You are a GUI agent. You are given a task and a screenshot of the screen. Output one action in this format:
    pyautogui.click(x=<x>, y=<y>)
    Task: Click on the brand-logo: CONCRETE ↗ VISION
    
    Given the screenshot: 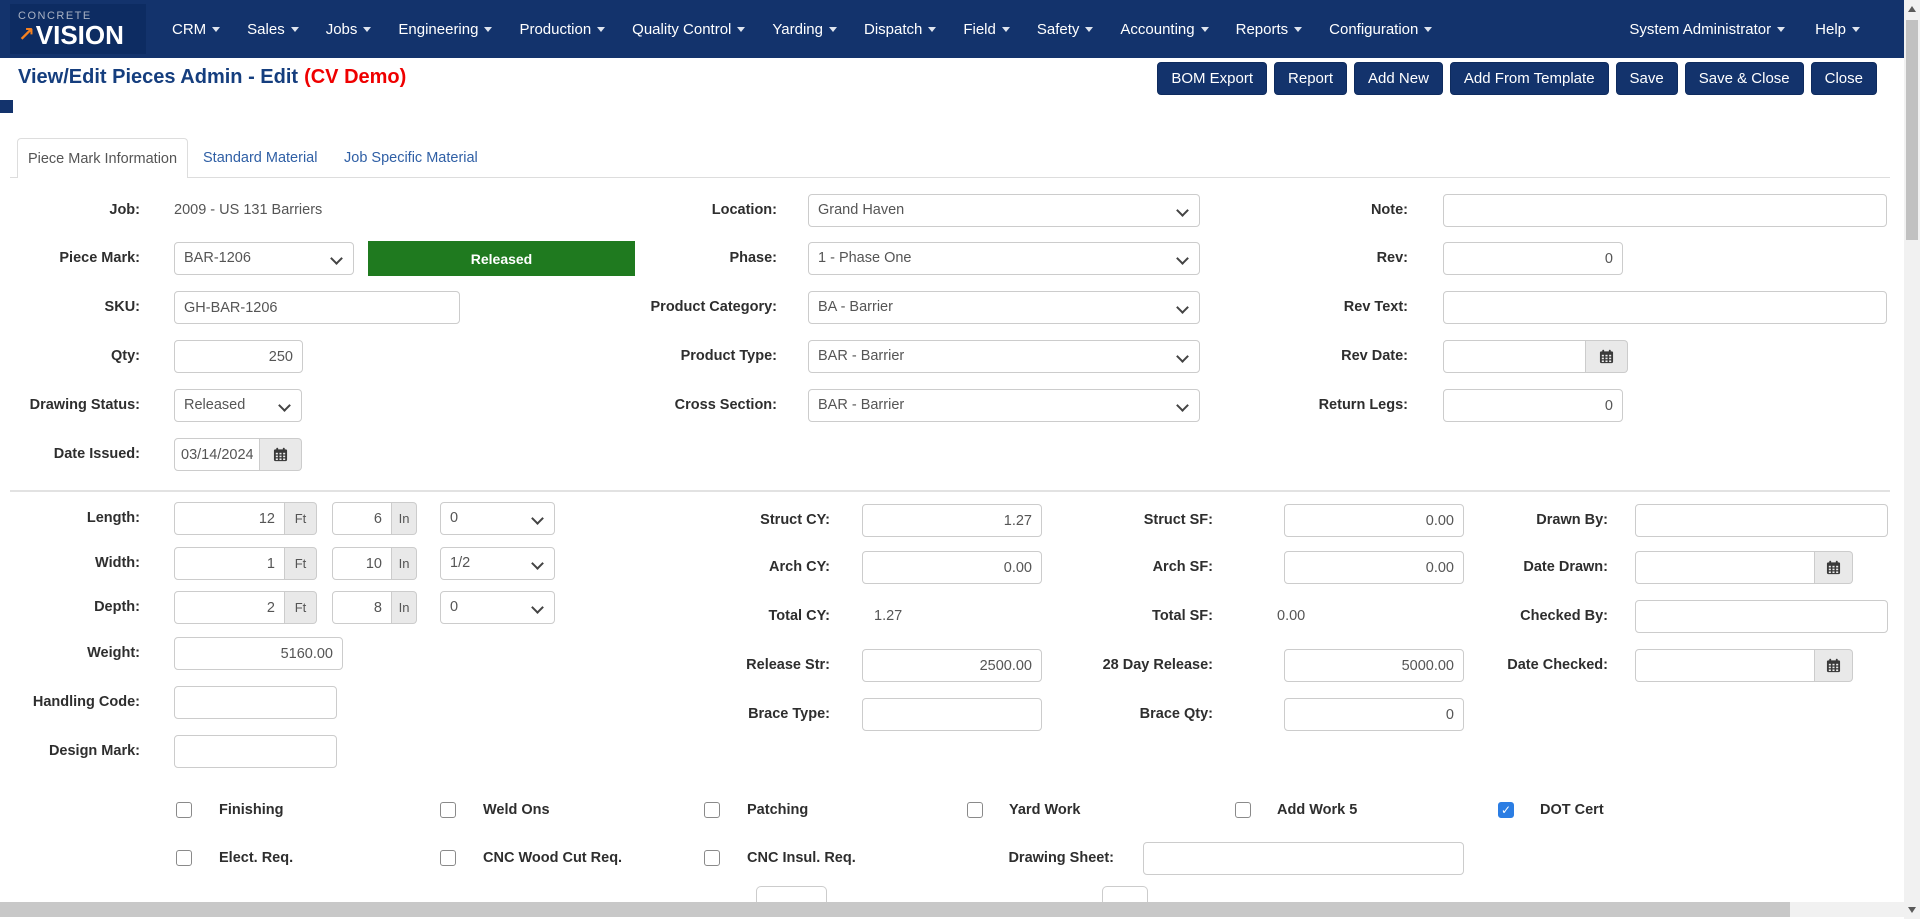 What is the action you would take?
    pyautogui.click(x=78, y=29)
    